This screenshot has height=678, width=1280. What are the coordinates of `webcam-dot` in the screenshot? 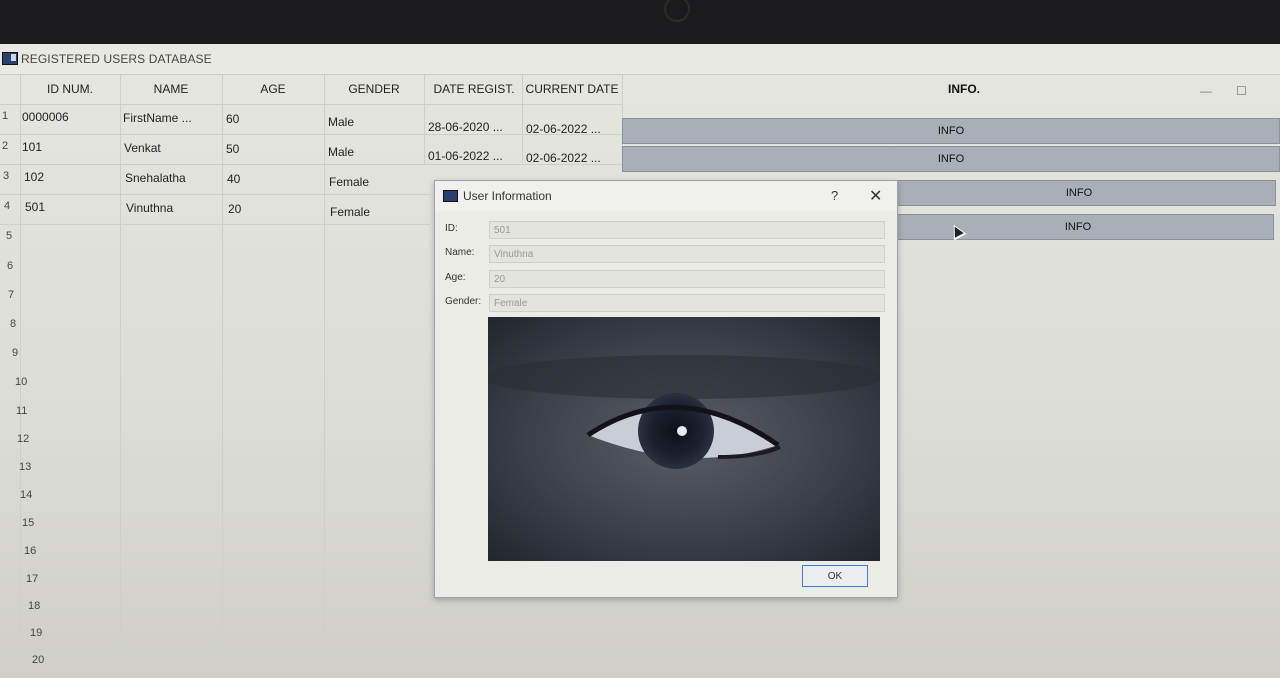 It's located at (677, 11).